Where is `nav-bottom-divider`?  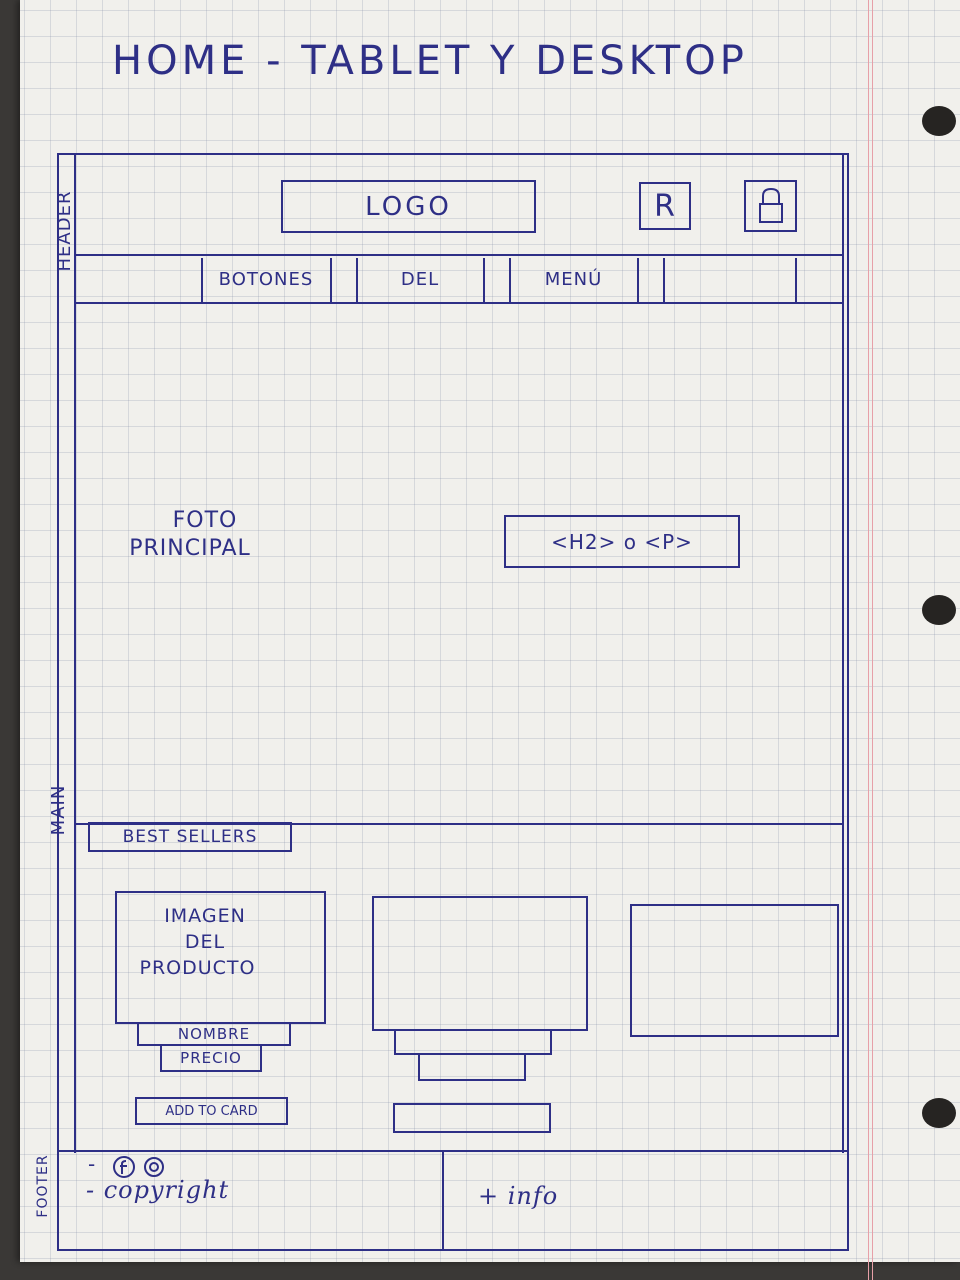 nav-bottom-divider is located at coordinates (459, 303).